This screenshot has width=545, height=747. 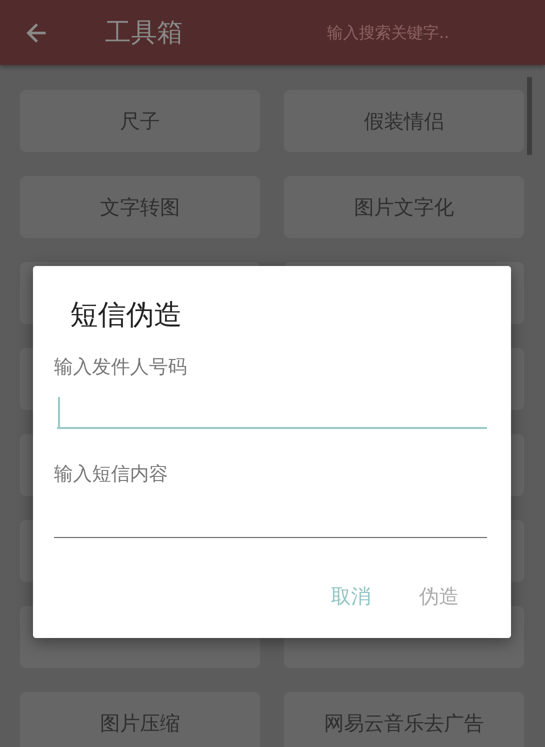 I want to click on tool-button: 假装情侣, so click(x=404, y=121).